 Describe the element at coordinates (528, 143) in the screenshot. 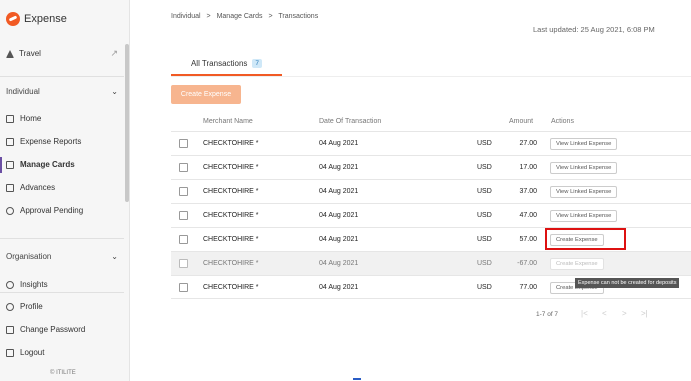

I see `amount: 27.00` at that location.